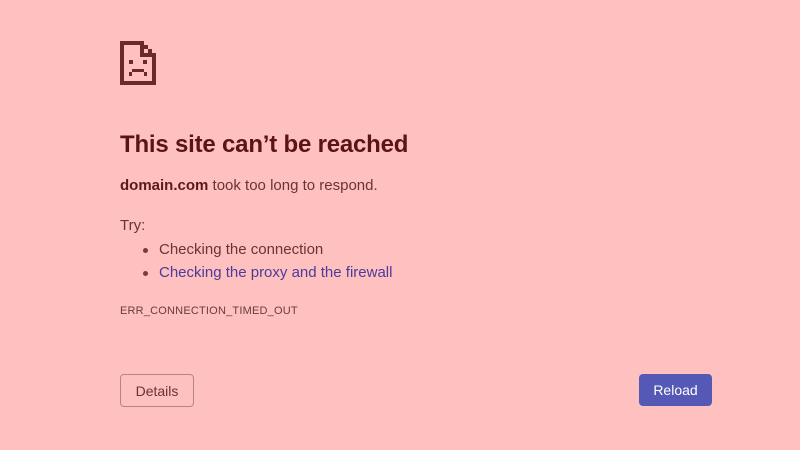  I want to click on error-message: domain.com took too long to respond., so click(249, 185).